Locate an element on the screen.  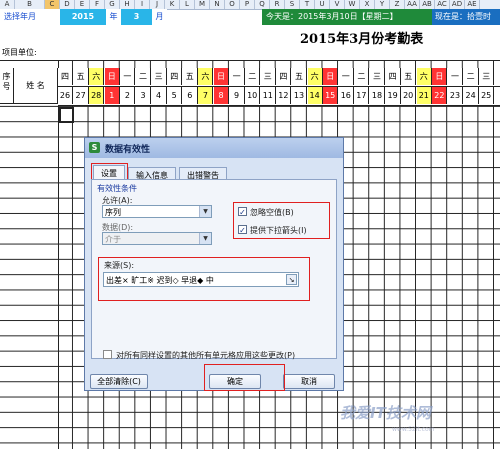
column-header-r: R is located at coordinates (277, 4).